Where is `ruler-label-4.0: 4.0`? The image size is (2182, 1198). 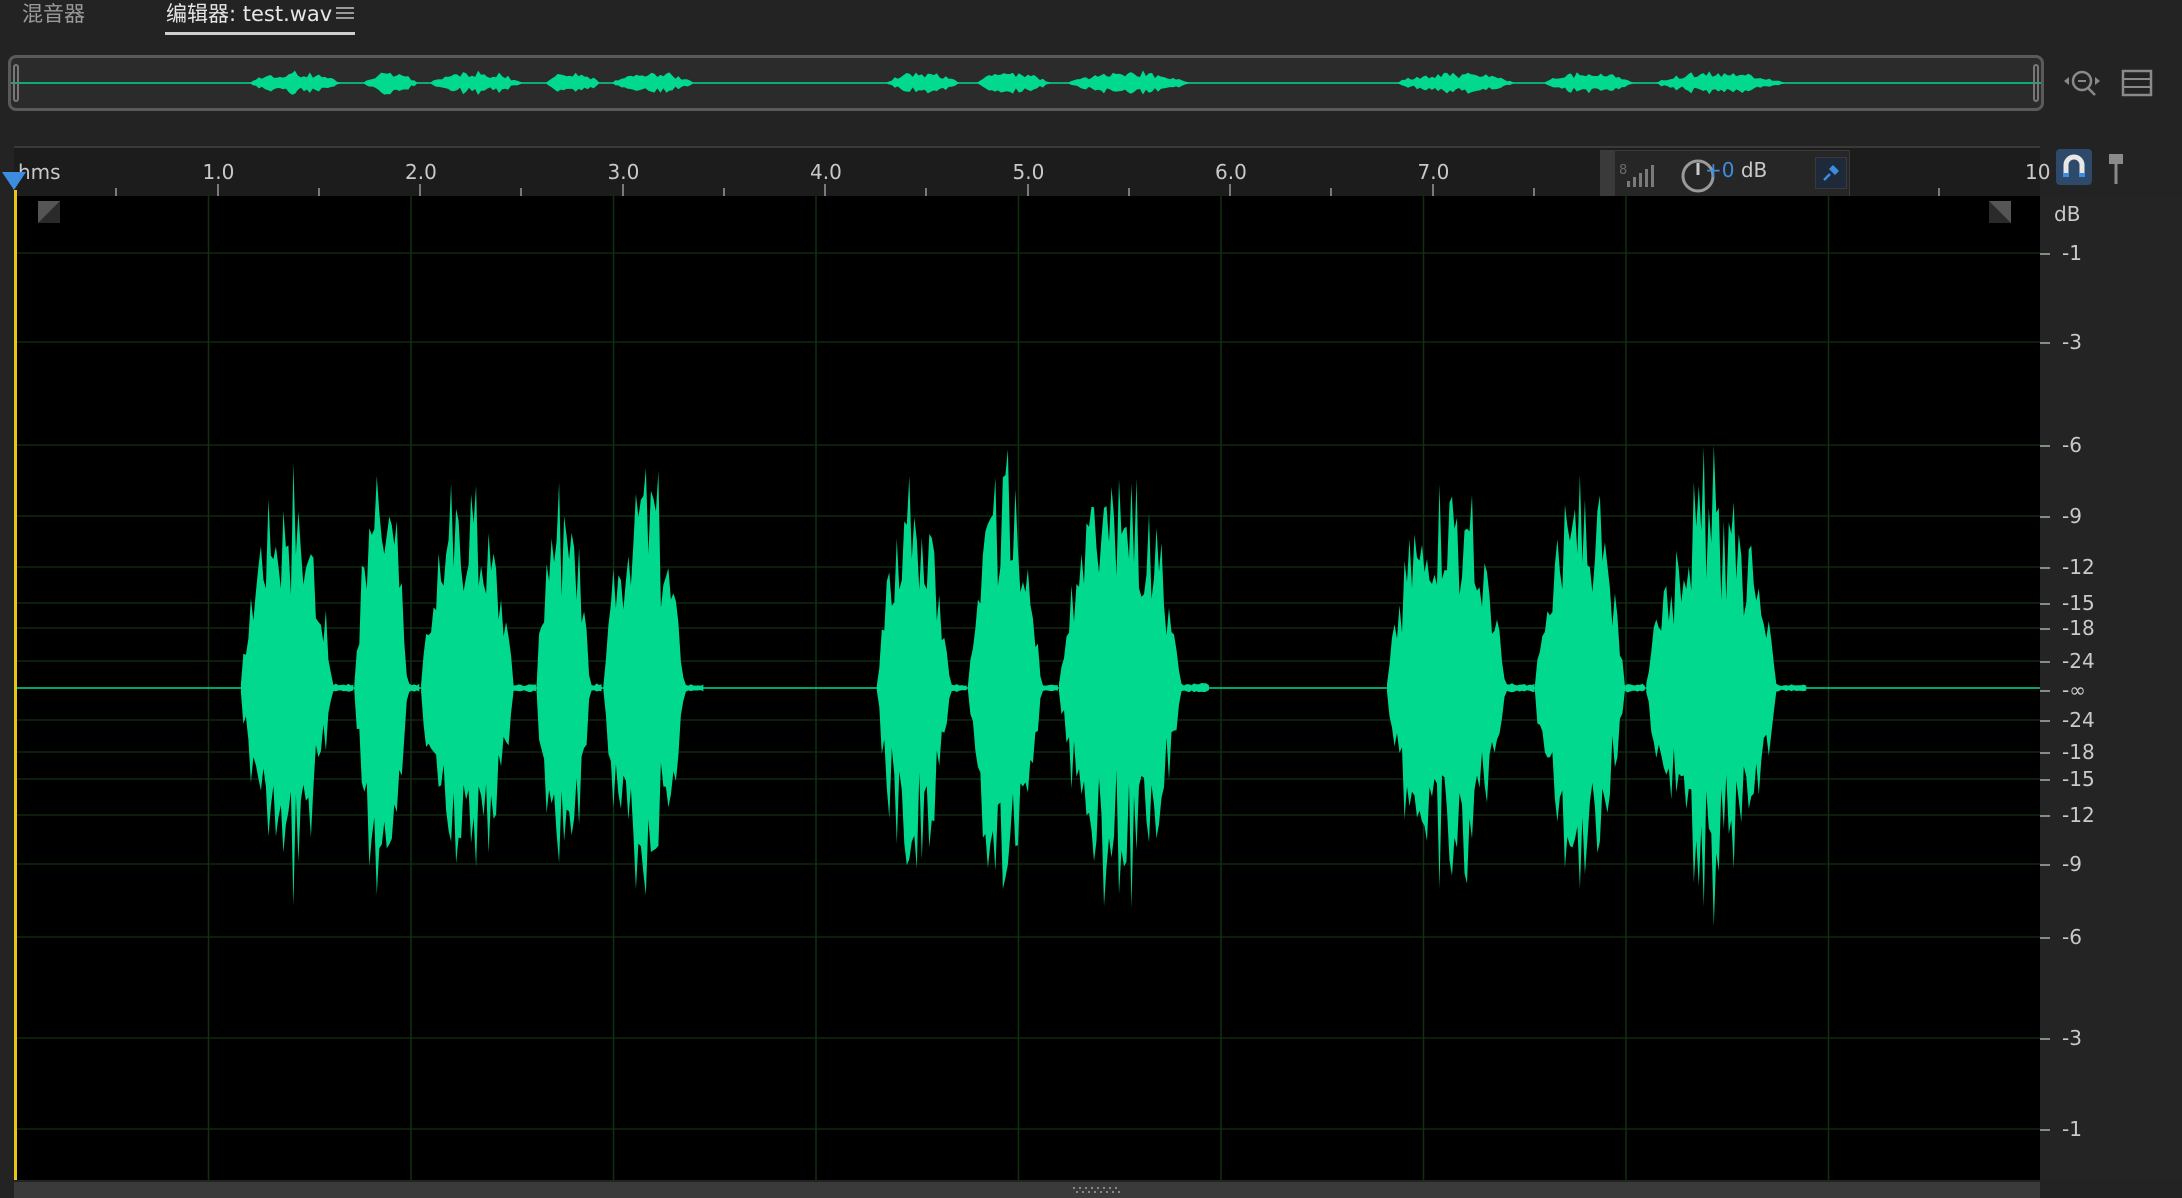
ruler-label-4.0: 4.0 is located at coordinates (826, 172).